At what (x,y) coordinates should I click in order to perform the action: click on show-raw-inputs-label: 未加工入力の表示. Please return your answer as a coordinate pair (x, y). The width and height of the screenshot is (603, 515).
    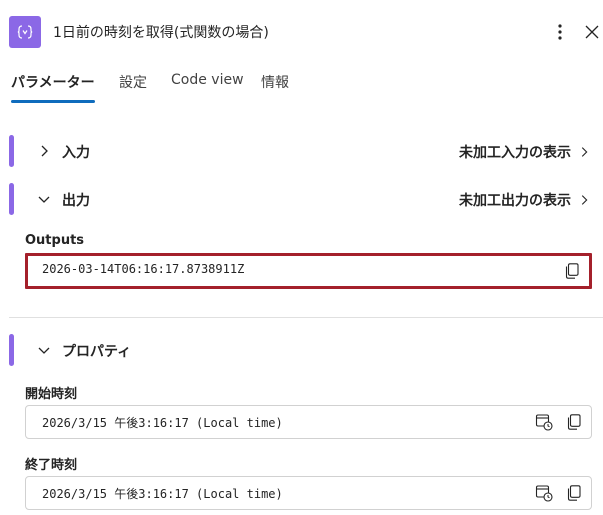
    Looking at the image, I should click on (515, 153).